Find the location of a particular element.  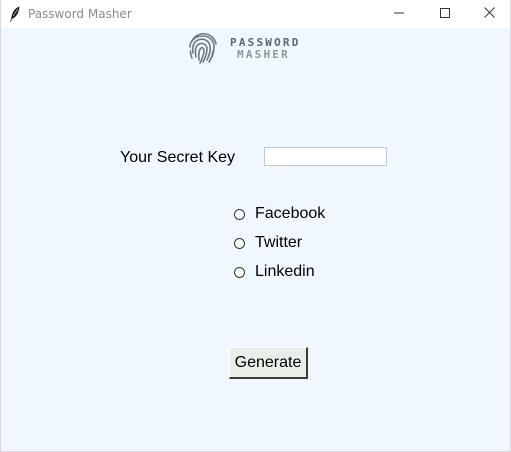

window-title: Password Masher is located at coordinates (80, 14).